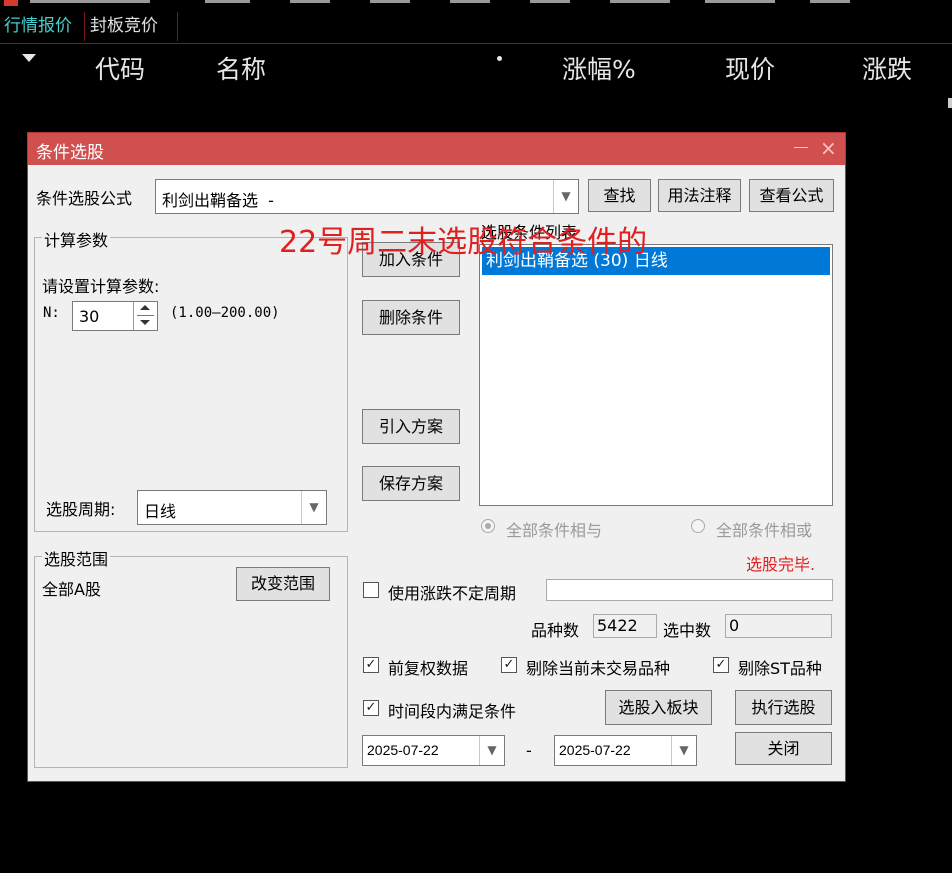 The image size is (952, 873). I want to click on import-plan-button: 引入方案, so click(411, 426).